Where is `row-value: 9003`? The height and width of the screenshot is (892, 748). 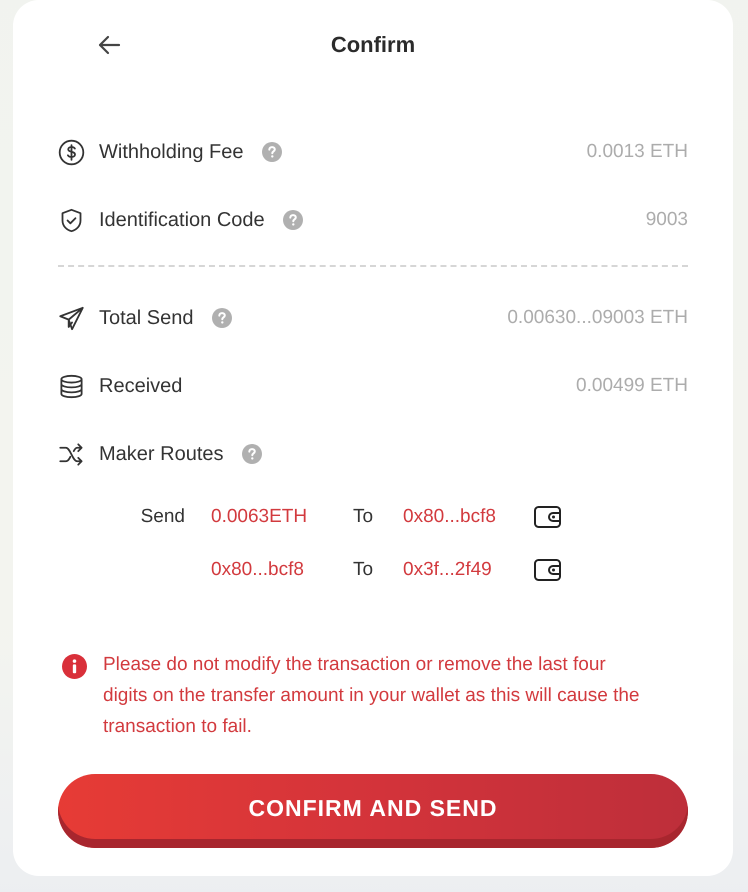 row-value: 9003 is located at coordinates (667, 220).